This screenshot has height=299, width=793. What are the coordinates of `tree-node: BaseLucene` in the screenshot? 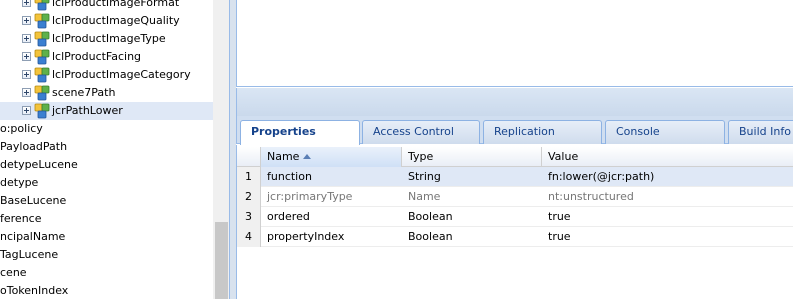 It's located at (114, 201).